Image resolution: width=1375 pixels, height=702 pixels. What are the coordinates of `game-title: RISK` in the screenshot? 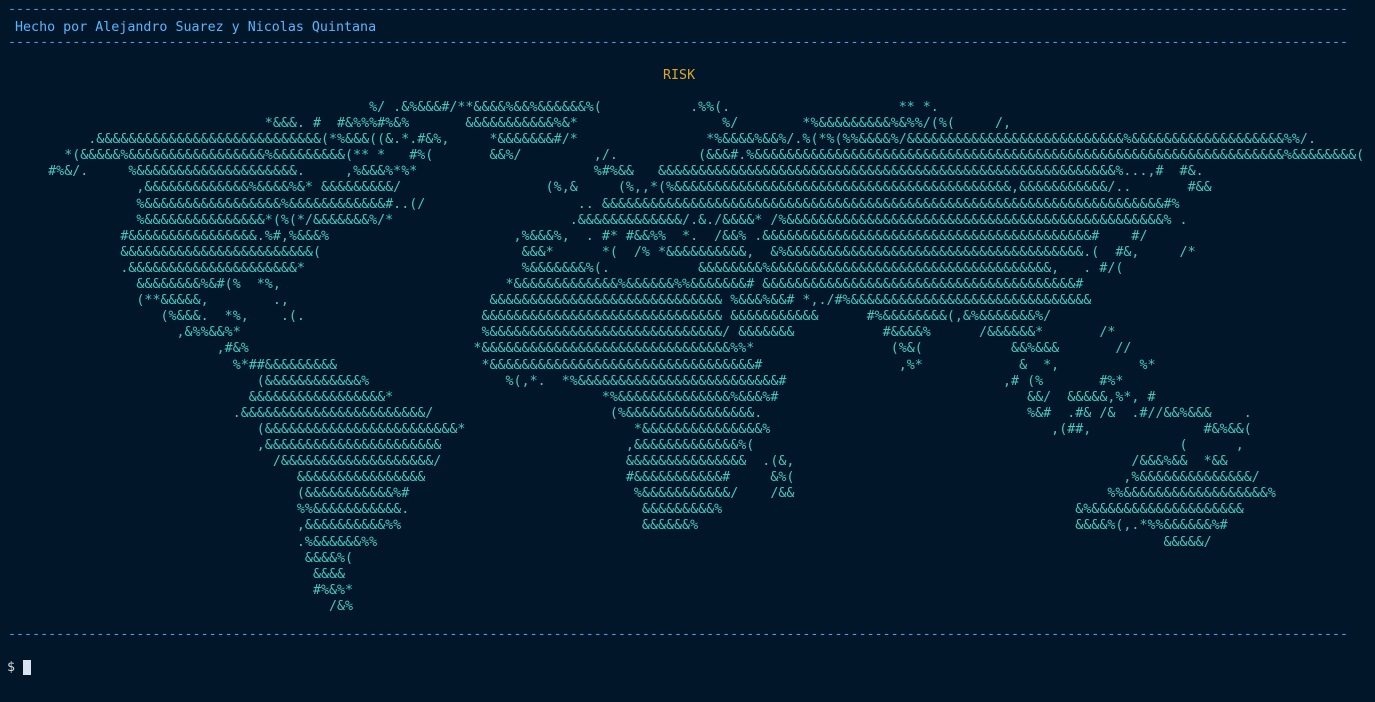 It's located at (679, 75).